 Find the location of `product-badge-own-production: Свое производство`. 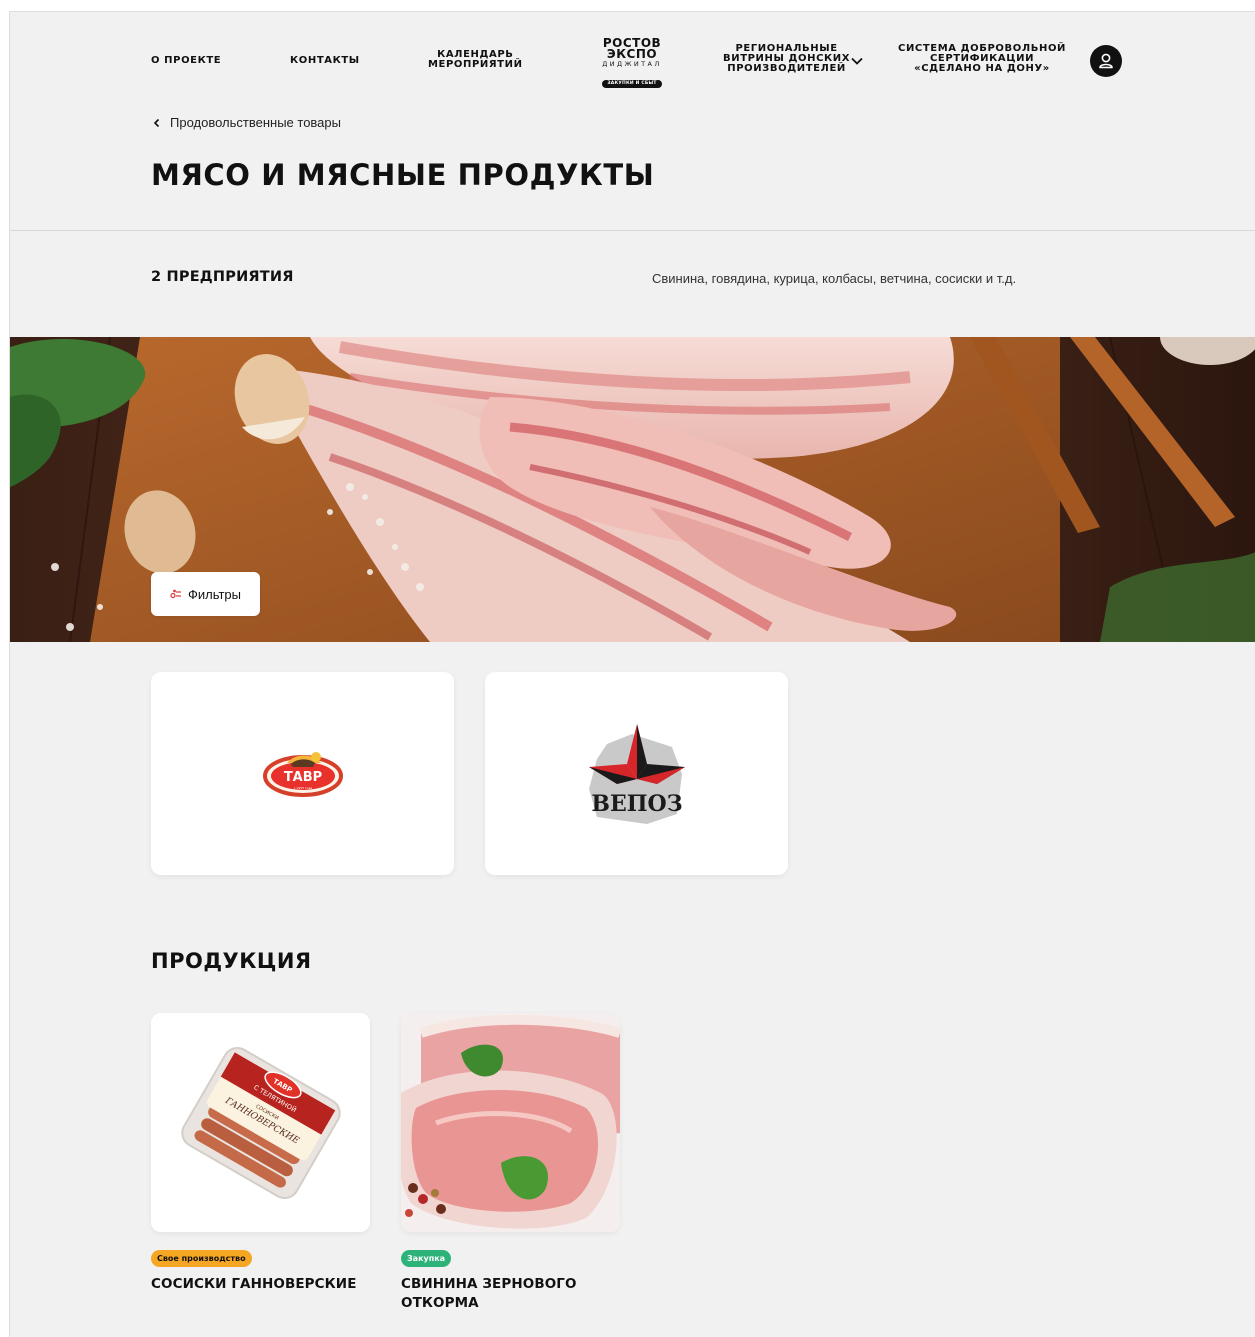

product-badge-own-production: Свое производство is located at coordinates (201, 1258).